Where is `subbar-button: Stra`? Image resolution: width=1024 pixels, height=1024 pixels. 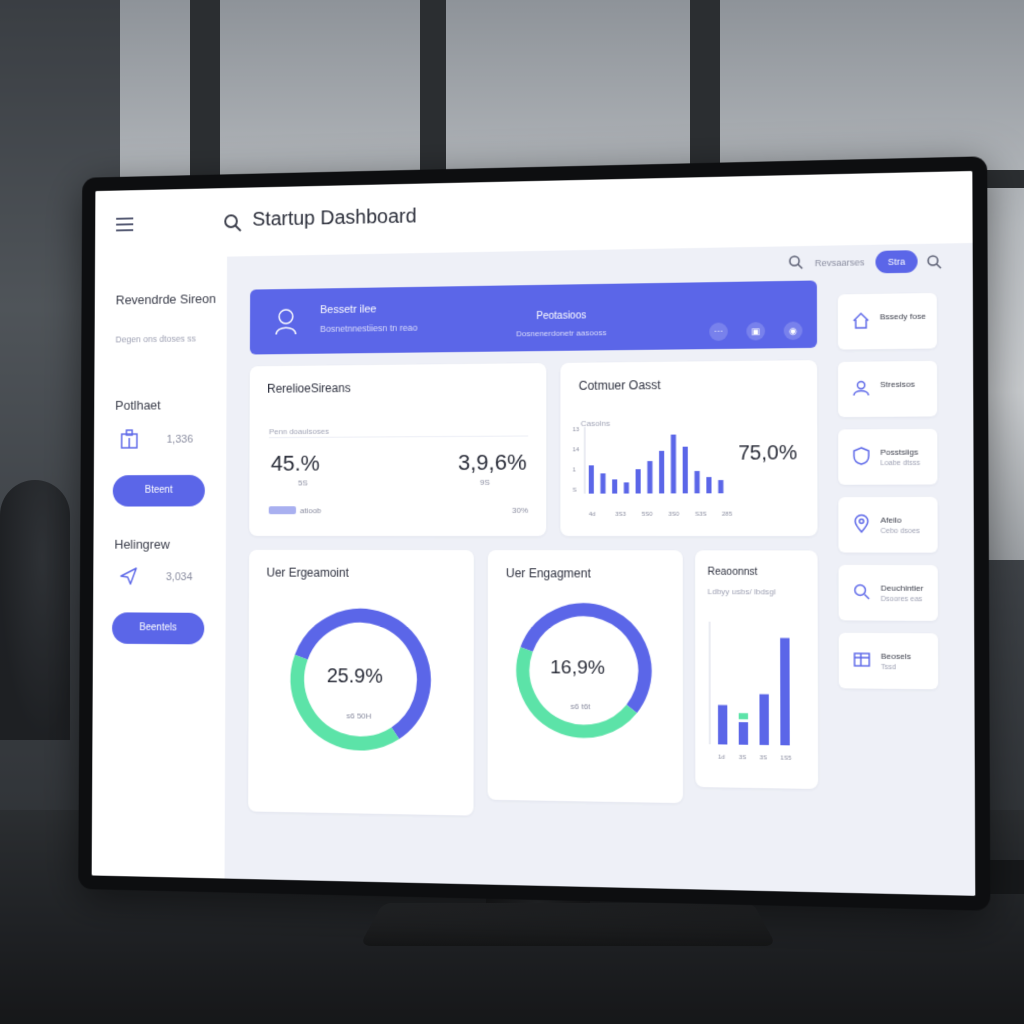 subbar-button: Stra is located at coordinates (896, 262).